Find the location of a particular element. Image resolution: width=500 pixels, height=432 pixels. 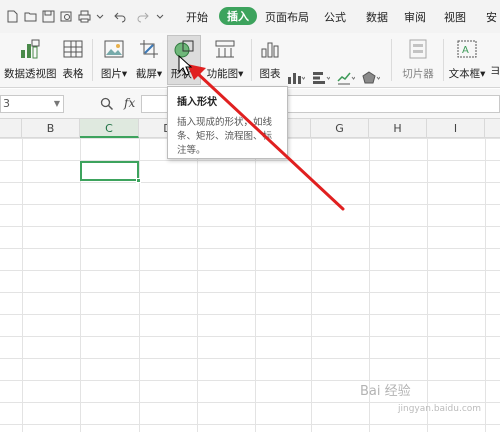

table-button: 表格 is located at coordinates (73, 59).